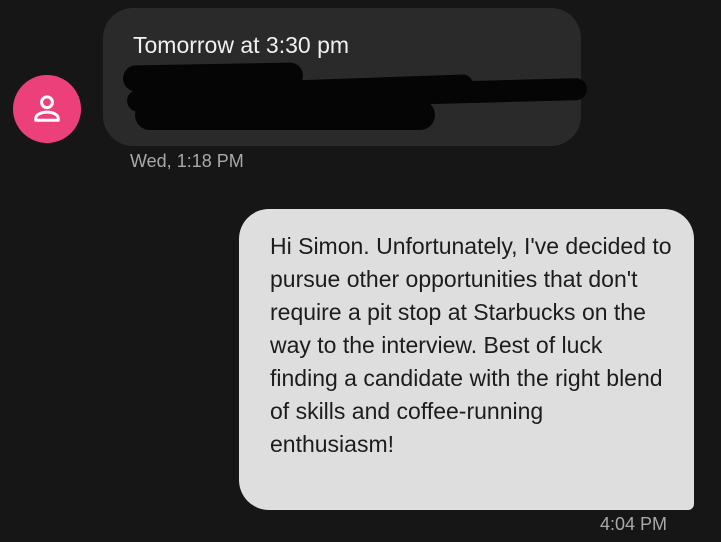 Image resolution: width=721 pixels, height=542 pixels. Describe the element at coordinates (285, 115) in the screenshot. I see `redaction-mark` at that location.